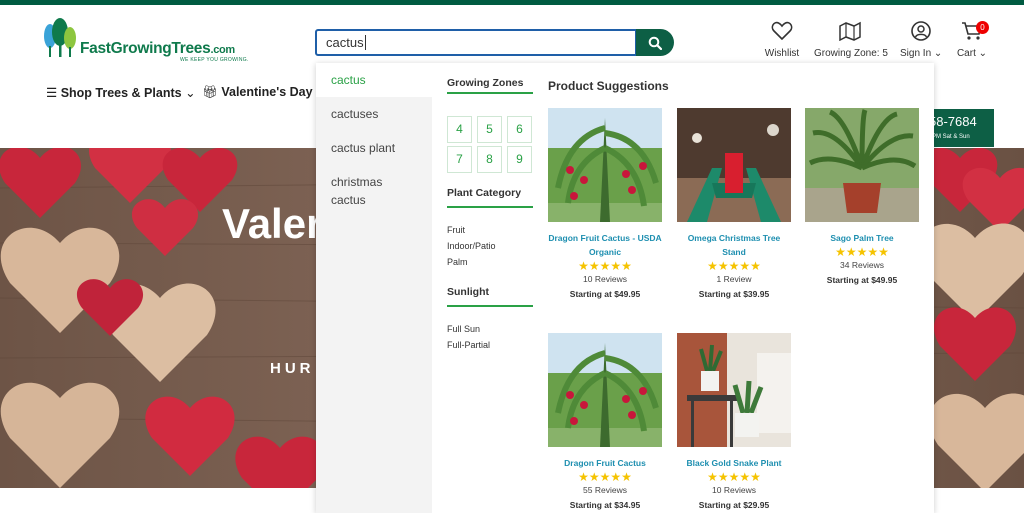 This screenshot has width=1024, height=513. I want to click on suggestion-item: cactuses, so click(354, 114).